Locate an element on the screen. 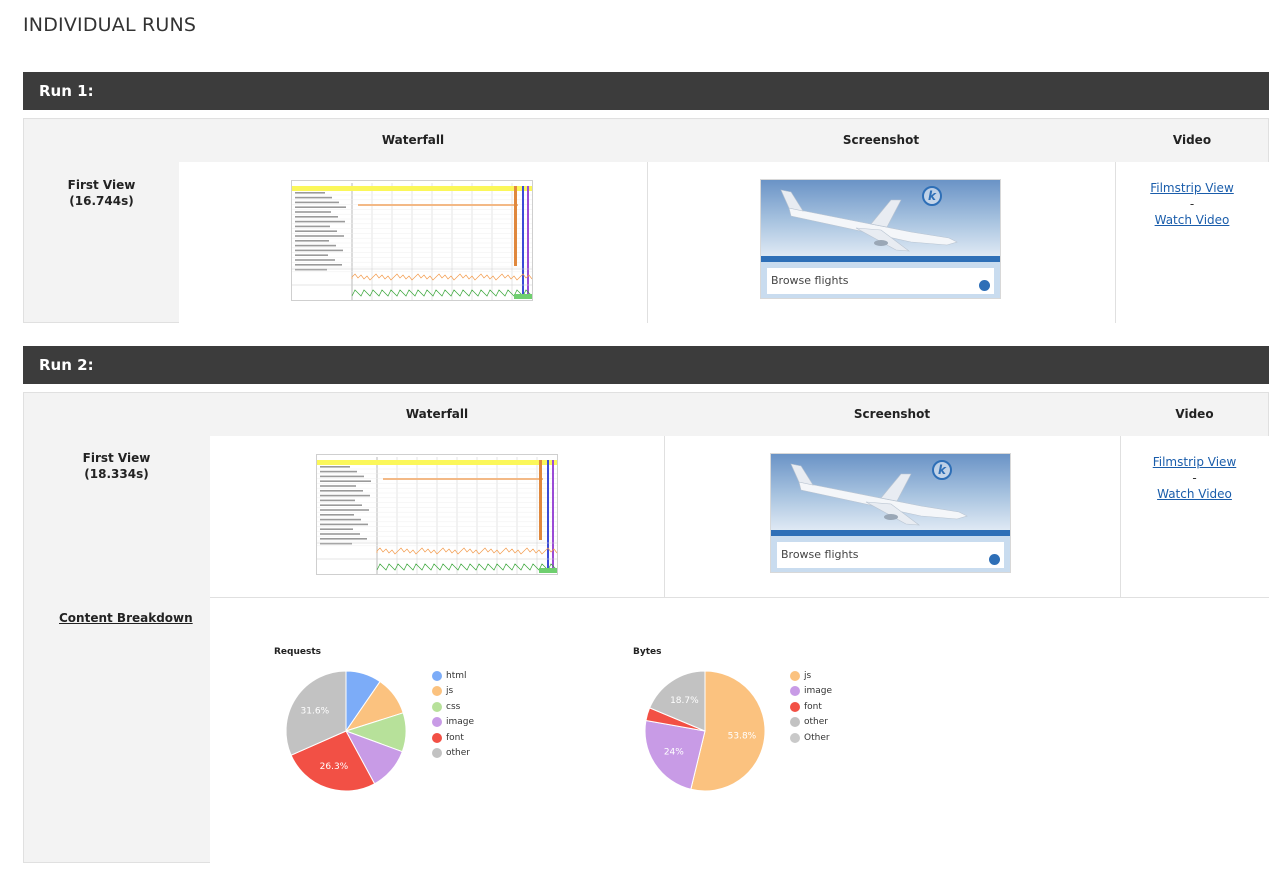 Image resolution: width=1280 pixels, height=871 pixels. page-title: INDIVIDUAL RUNS is located at coordinates (110, 25).